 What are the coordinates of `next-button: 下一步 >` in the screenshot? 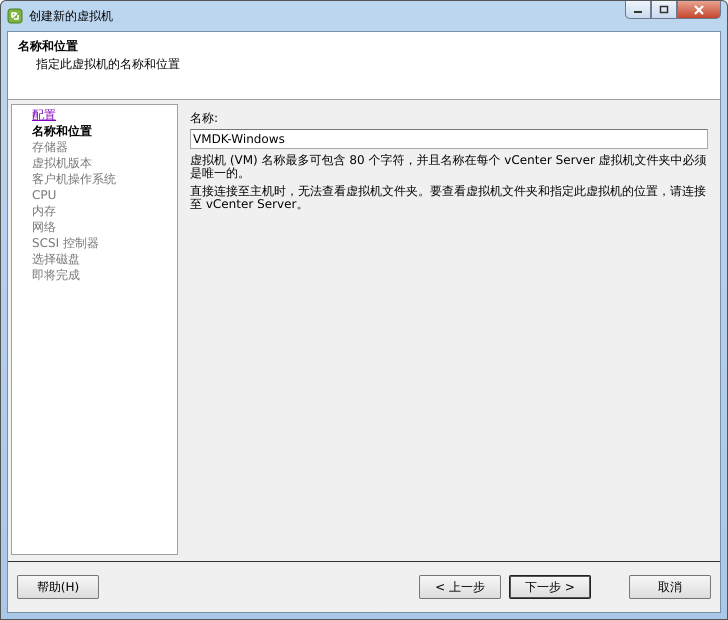 It's located at (550, 587).